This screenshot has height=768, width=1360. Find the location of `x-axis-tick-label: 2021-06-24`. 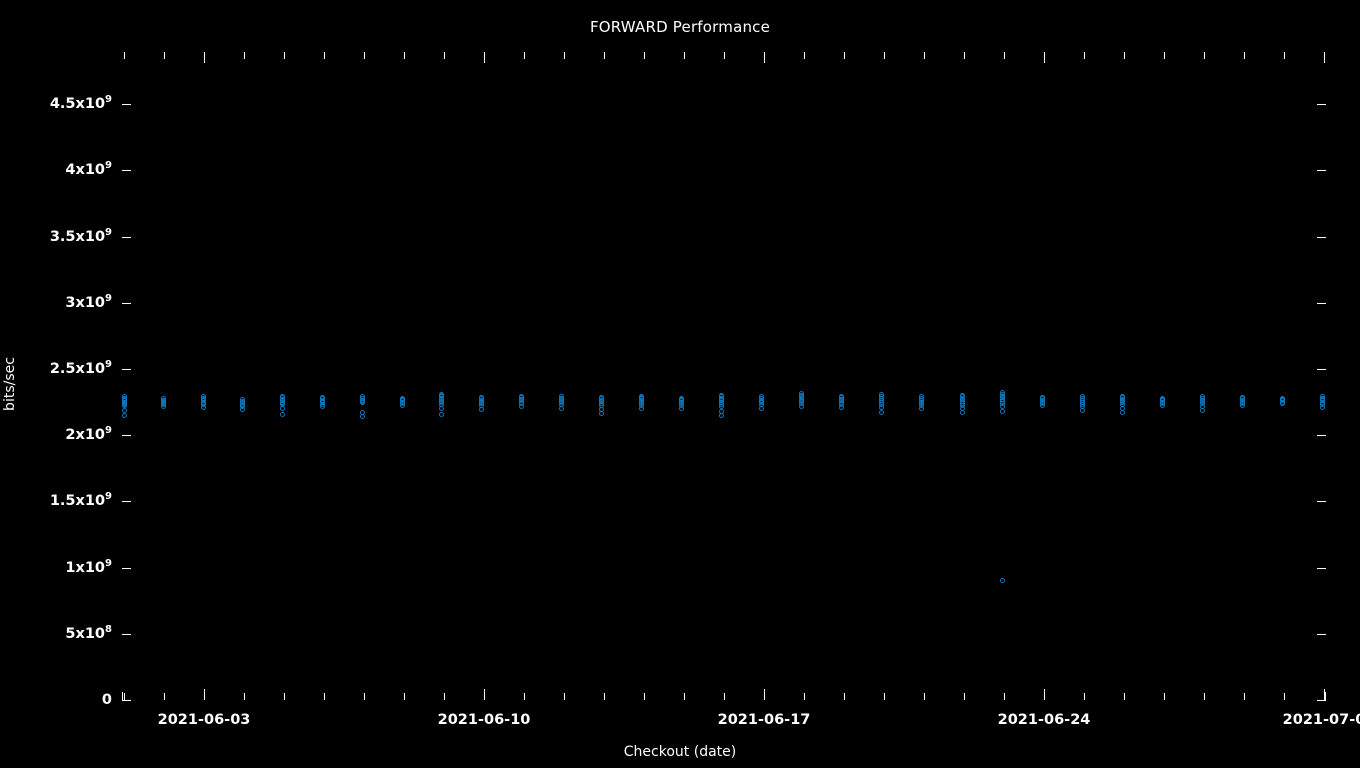

x-axis-tick-label: 2021-06-24 is located at coordinates (1044, 720).